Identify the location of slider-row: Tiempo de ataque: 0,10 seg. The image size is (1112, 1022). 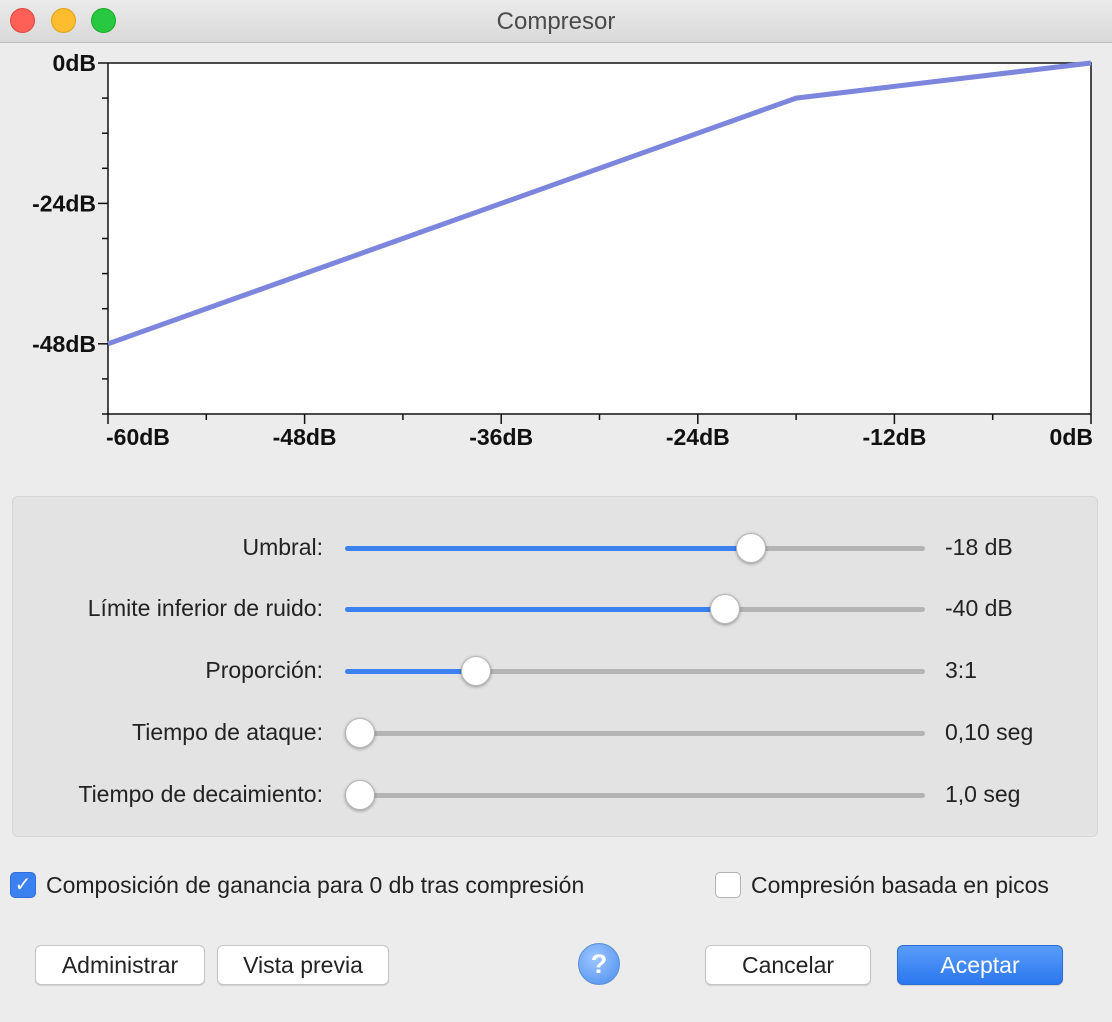
(556, 733).